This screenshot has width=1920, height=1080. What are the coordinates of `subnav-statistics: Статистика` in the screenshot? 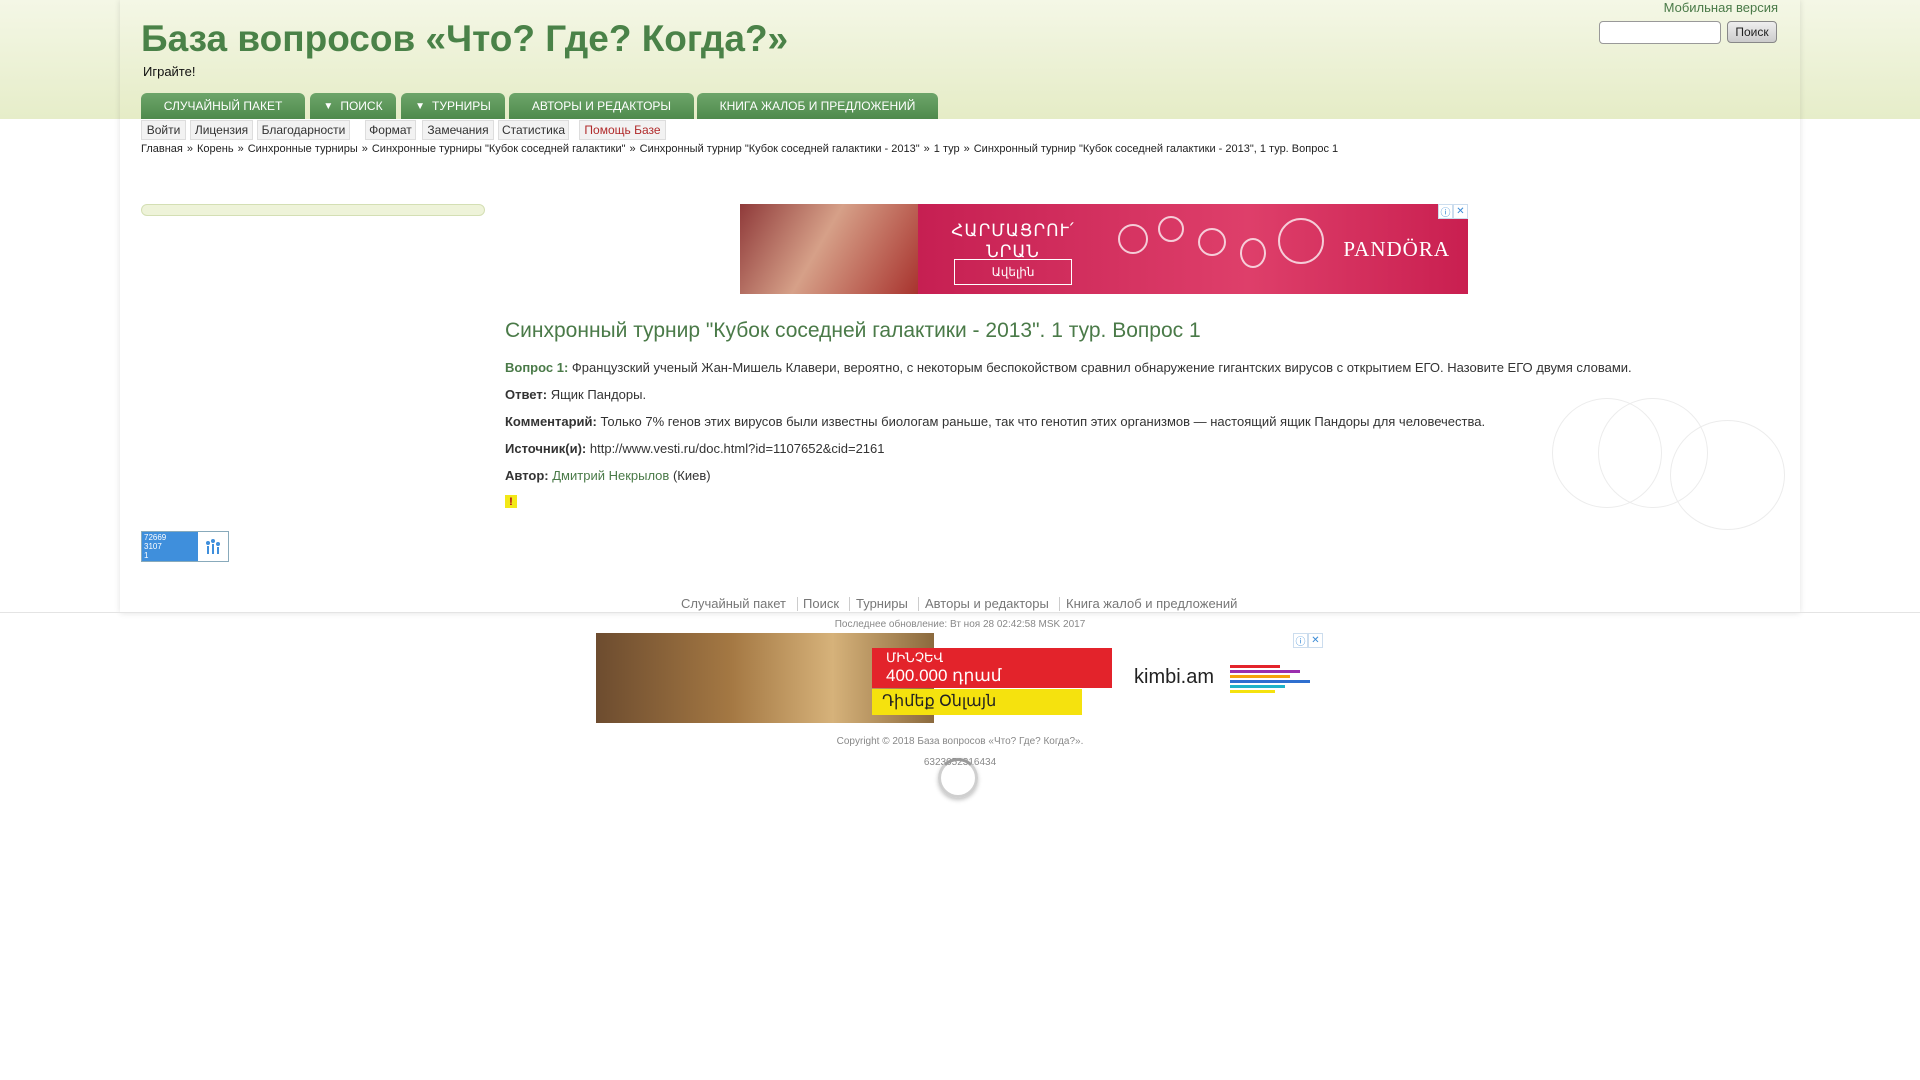 It's located at (533, 130).